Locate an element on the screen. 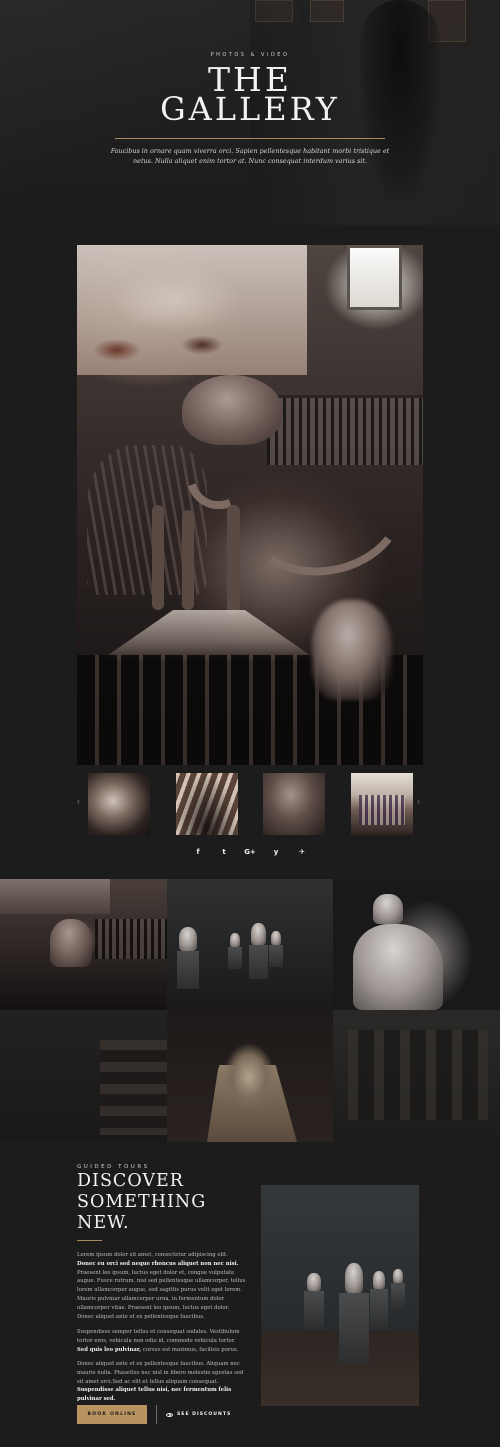  eye-icon is located at coordinates (169, 1414).